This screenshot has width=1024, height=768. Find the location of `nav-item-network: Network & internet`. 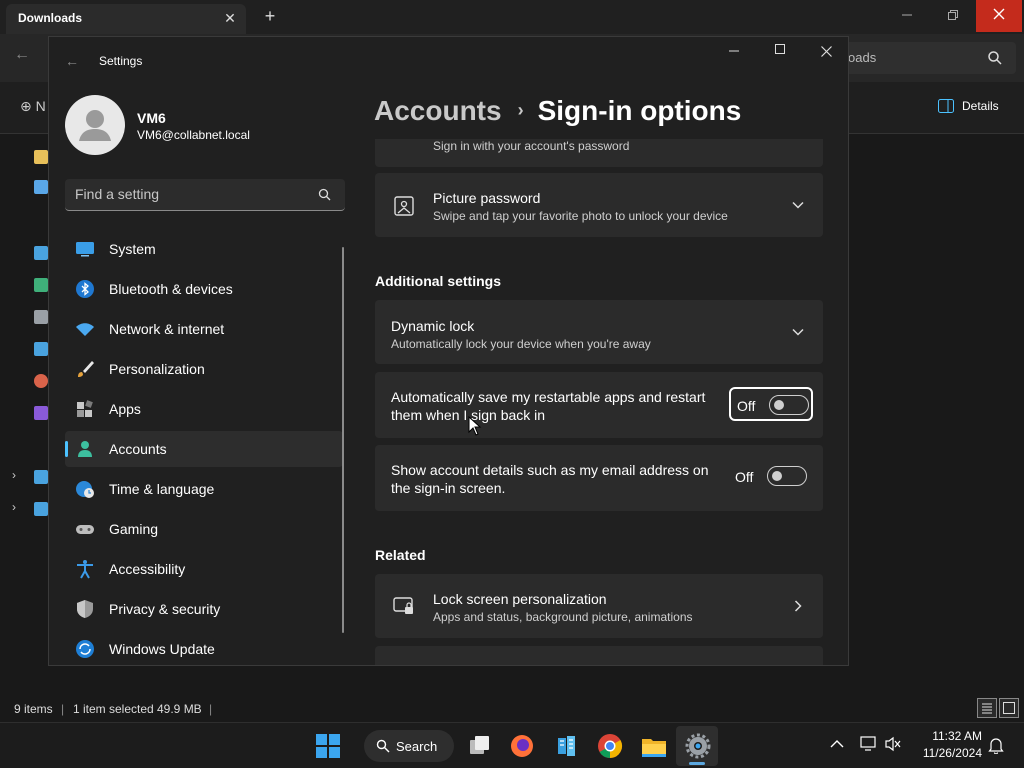

nav-item-network: Network & internet is located at coordinates (204, 329).